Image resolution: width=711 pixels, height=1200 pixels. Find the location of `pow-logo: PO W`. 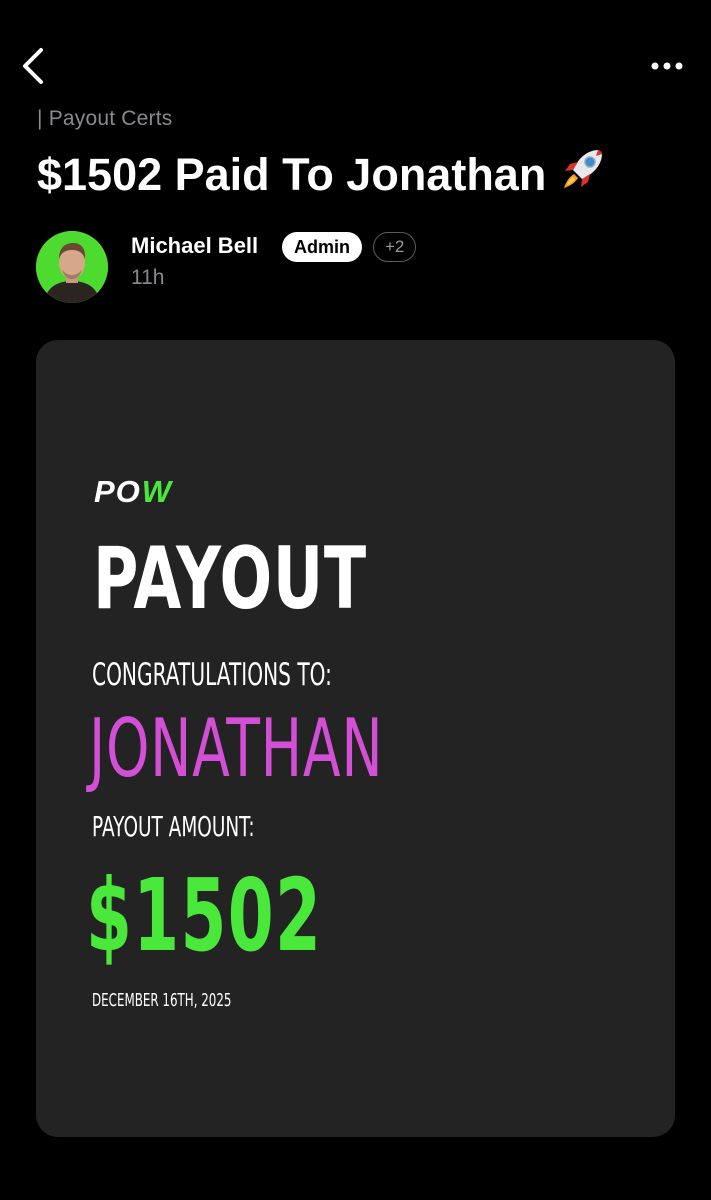

pow-logo: PO W is located at coordinates (133, 492).